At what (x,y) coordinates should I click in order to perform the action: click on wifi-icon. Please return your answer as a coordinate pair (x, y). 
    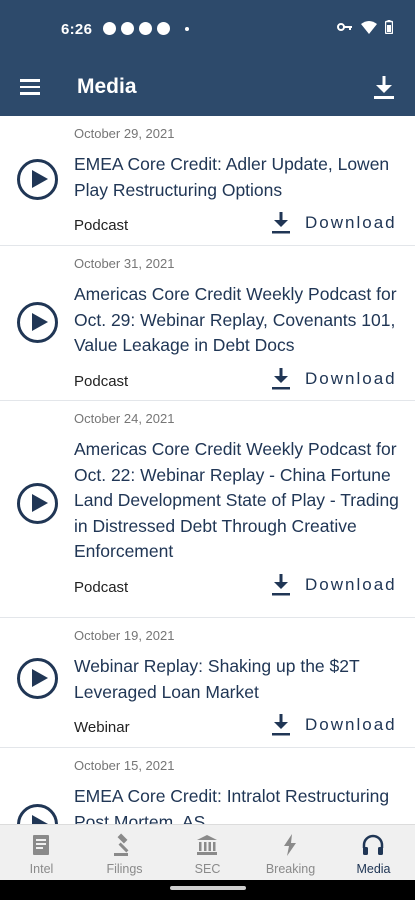
    Looking at the image, I should click on (369, 27).